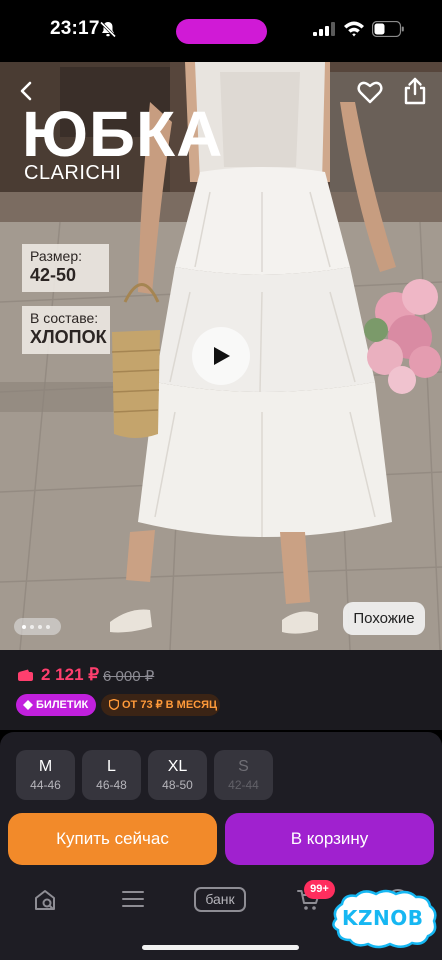 The height and width of the screenshot is (960, 442). Describe the element at coordinates (112, 839) in the screenshot. I see `buy-now-button: Купить сейчас` at that location.